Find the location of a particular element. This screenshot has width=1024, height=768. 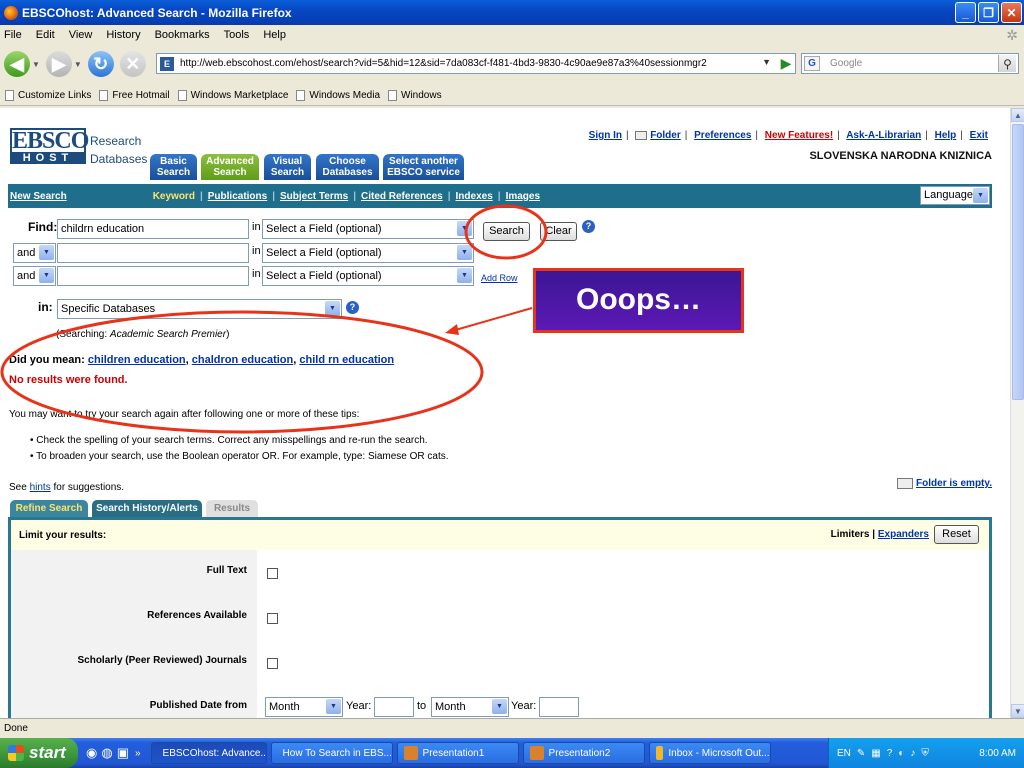

language-indicator: EN is located at coordinates (844, 753).